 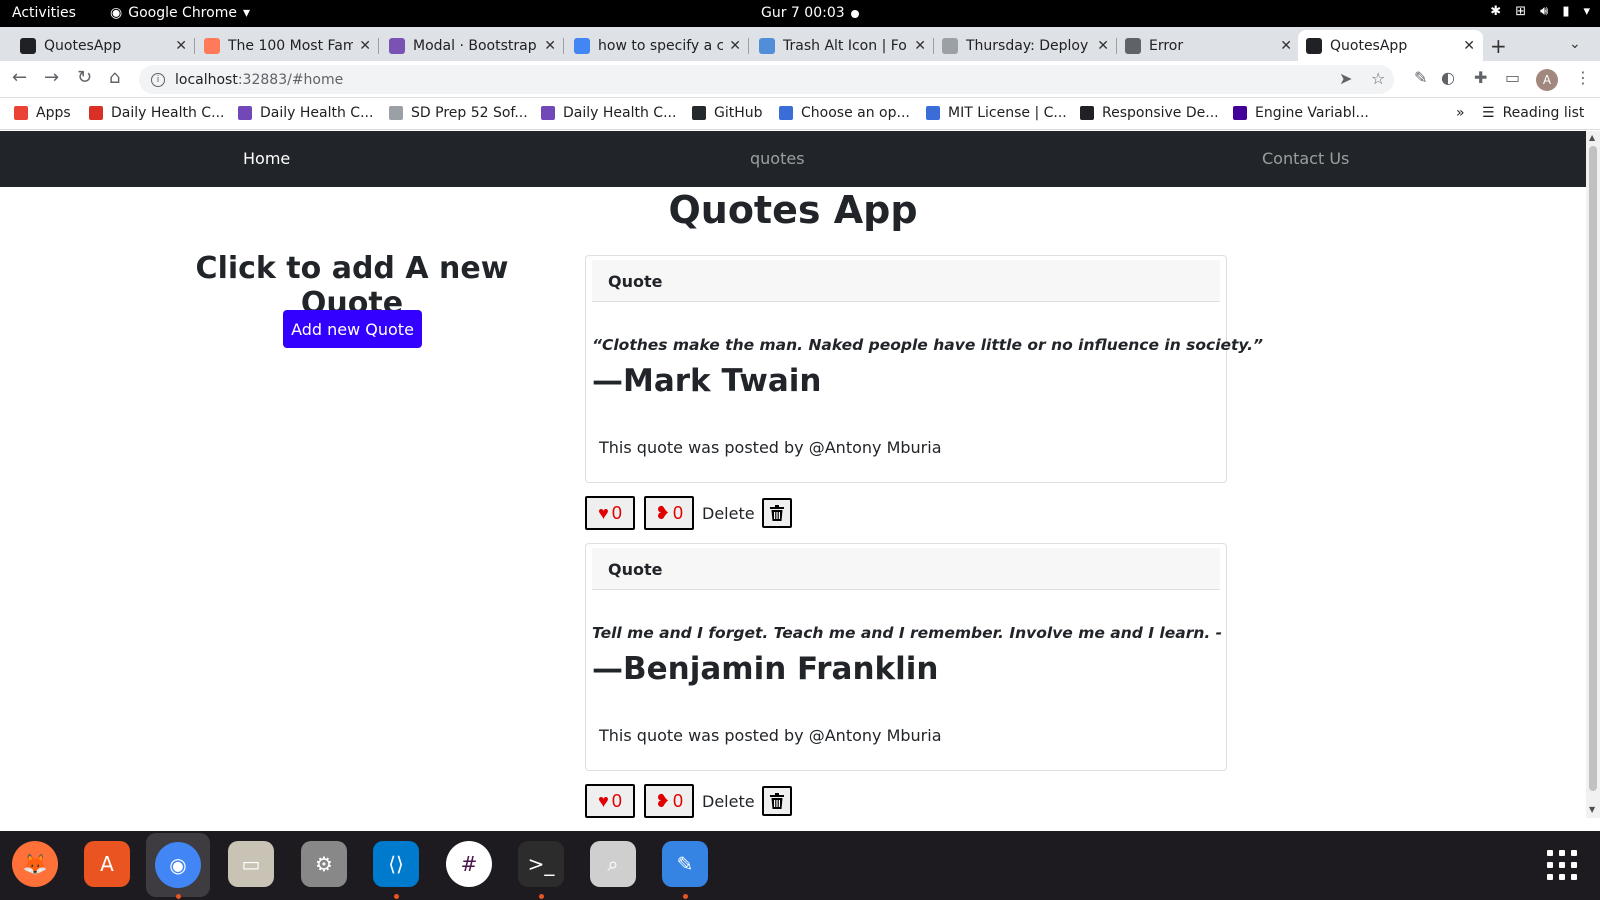 I want to click on trash-icon, so click(x=777, y=801).